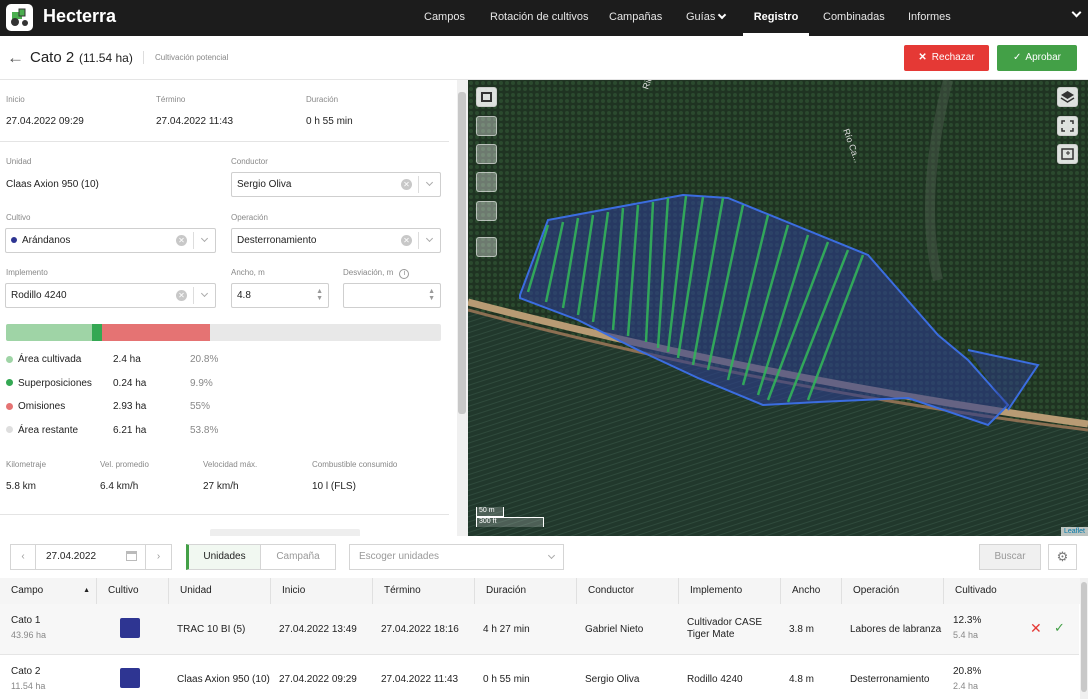 The width and height of the screenshot is (1088, 699). Describe the element at coordinates (1059, 628) in the screenshot. I see `approve-row-icon: ✓` at that location.